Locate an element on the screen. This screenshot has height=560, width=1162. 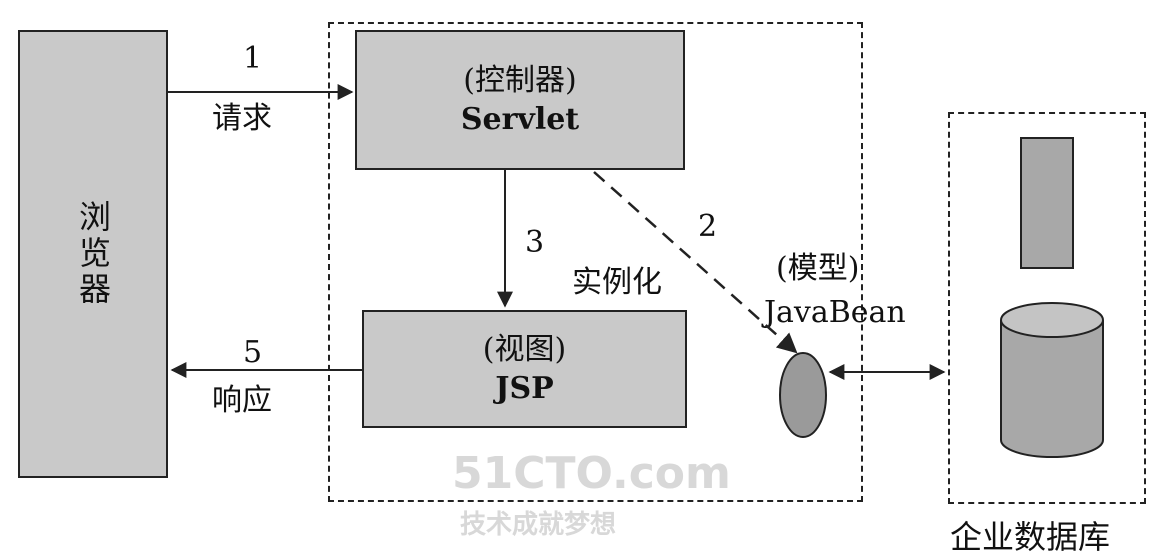
database-cylinder-shape is located at coordinates (1052, 380).